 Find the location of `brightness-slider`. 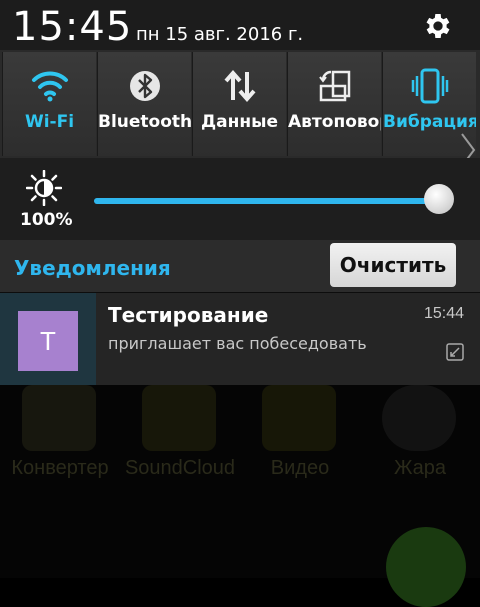

brightness-slider is located at coordinates (267, 201).